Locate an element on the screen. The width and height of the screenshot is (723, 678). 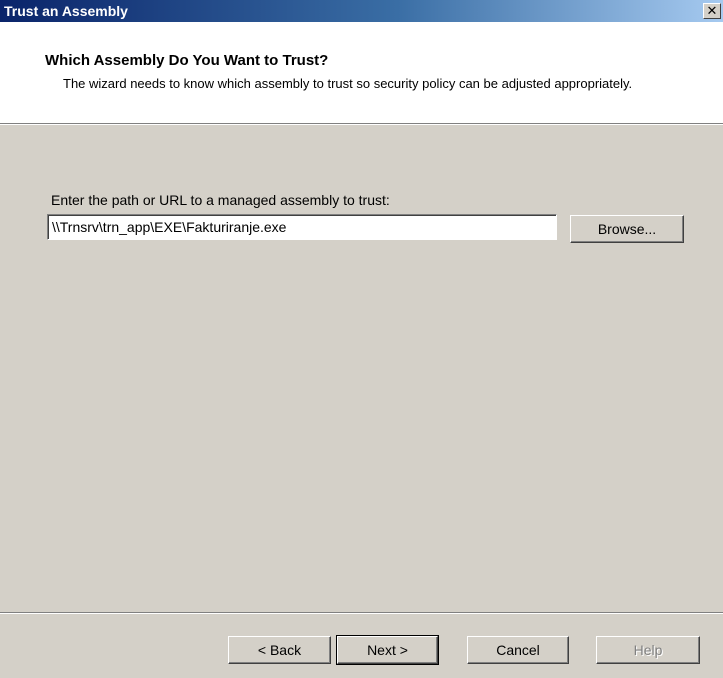
title-bar: Trust an Assembly ✕ is located at coordinates (361, 11).